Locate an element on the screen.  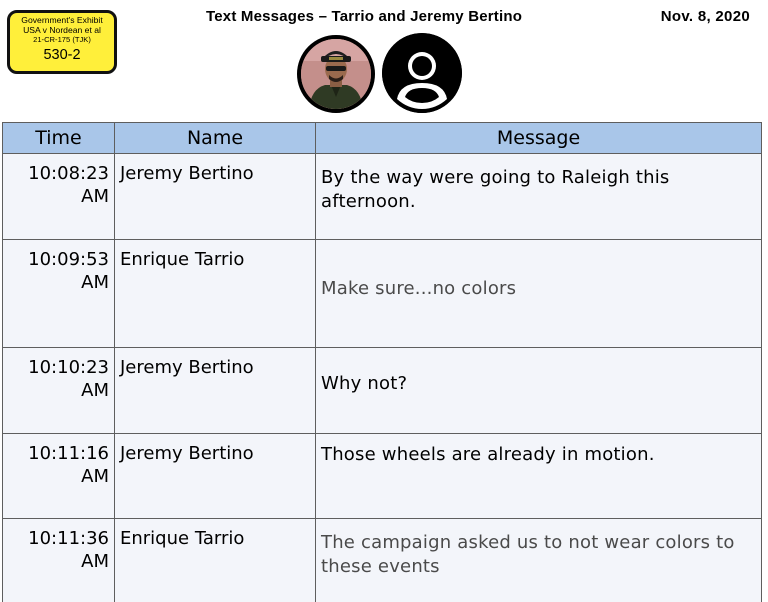
document-date: Nov. 8, 2020 is located at coordinates (705, 16).